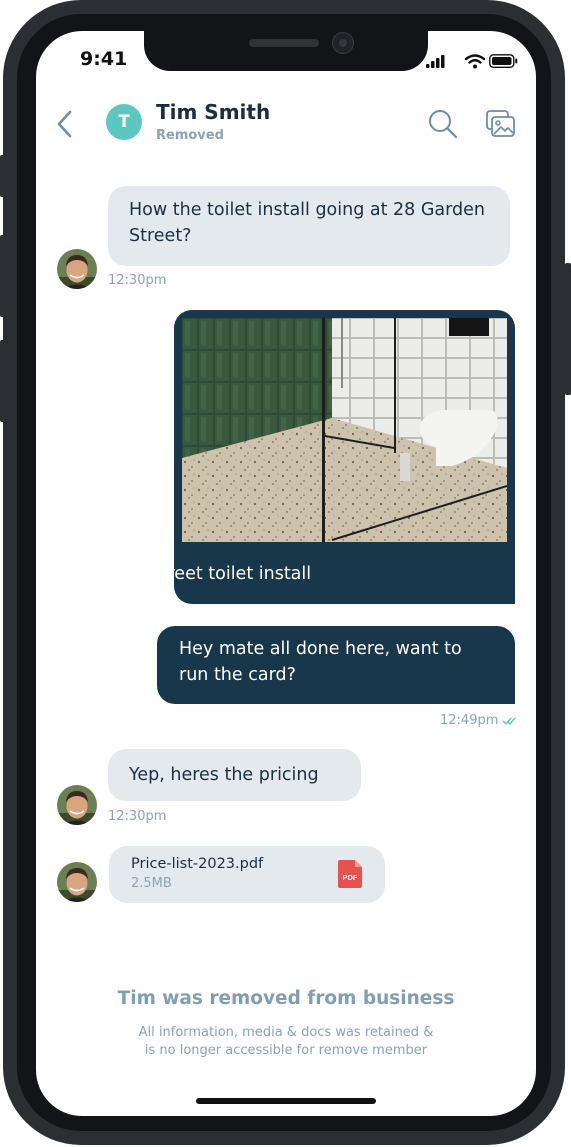 This screenshot has width=571, height=1147. I want to click on file-size: 2.5MB, so click(151, 883).